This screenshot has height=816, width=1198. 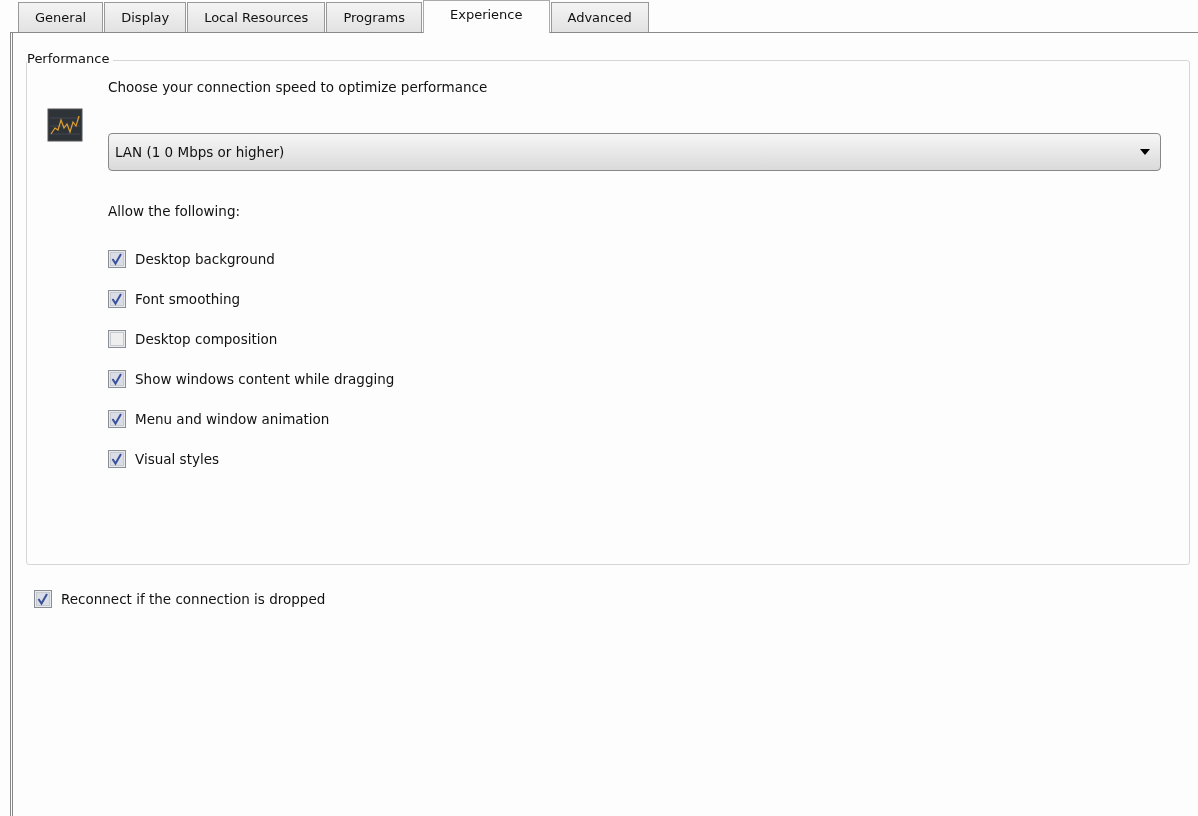 I want to click on tab: Programs, so click(x=374, y=17).